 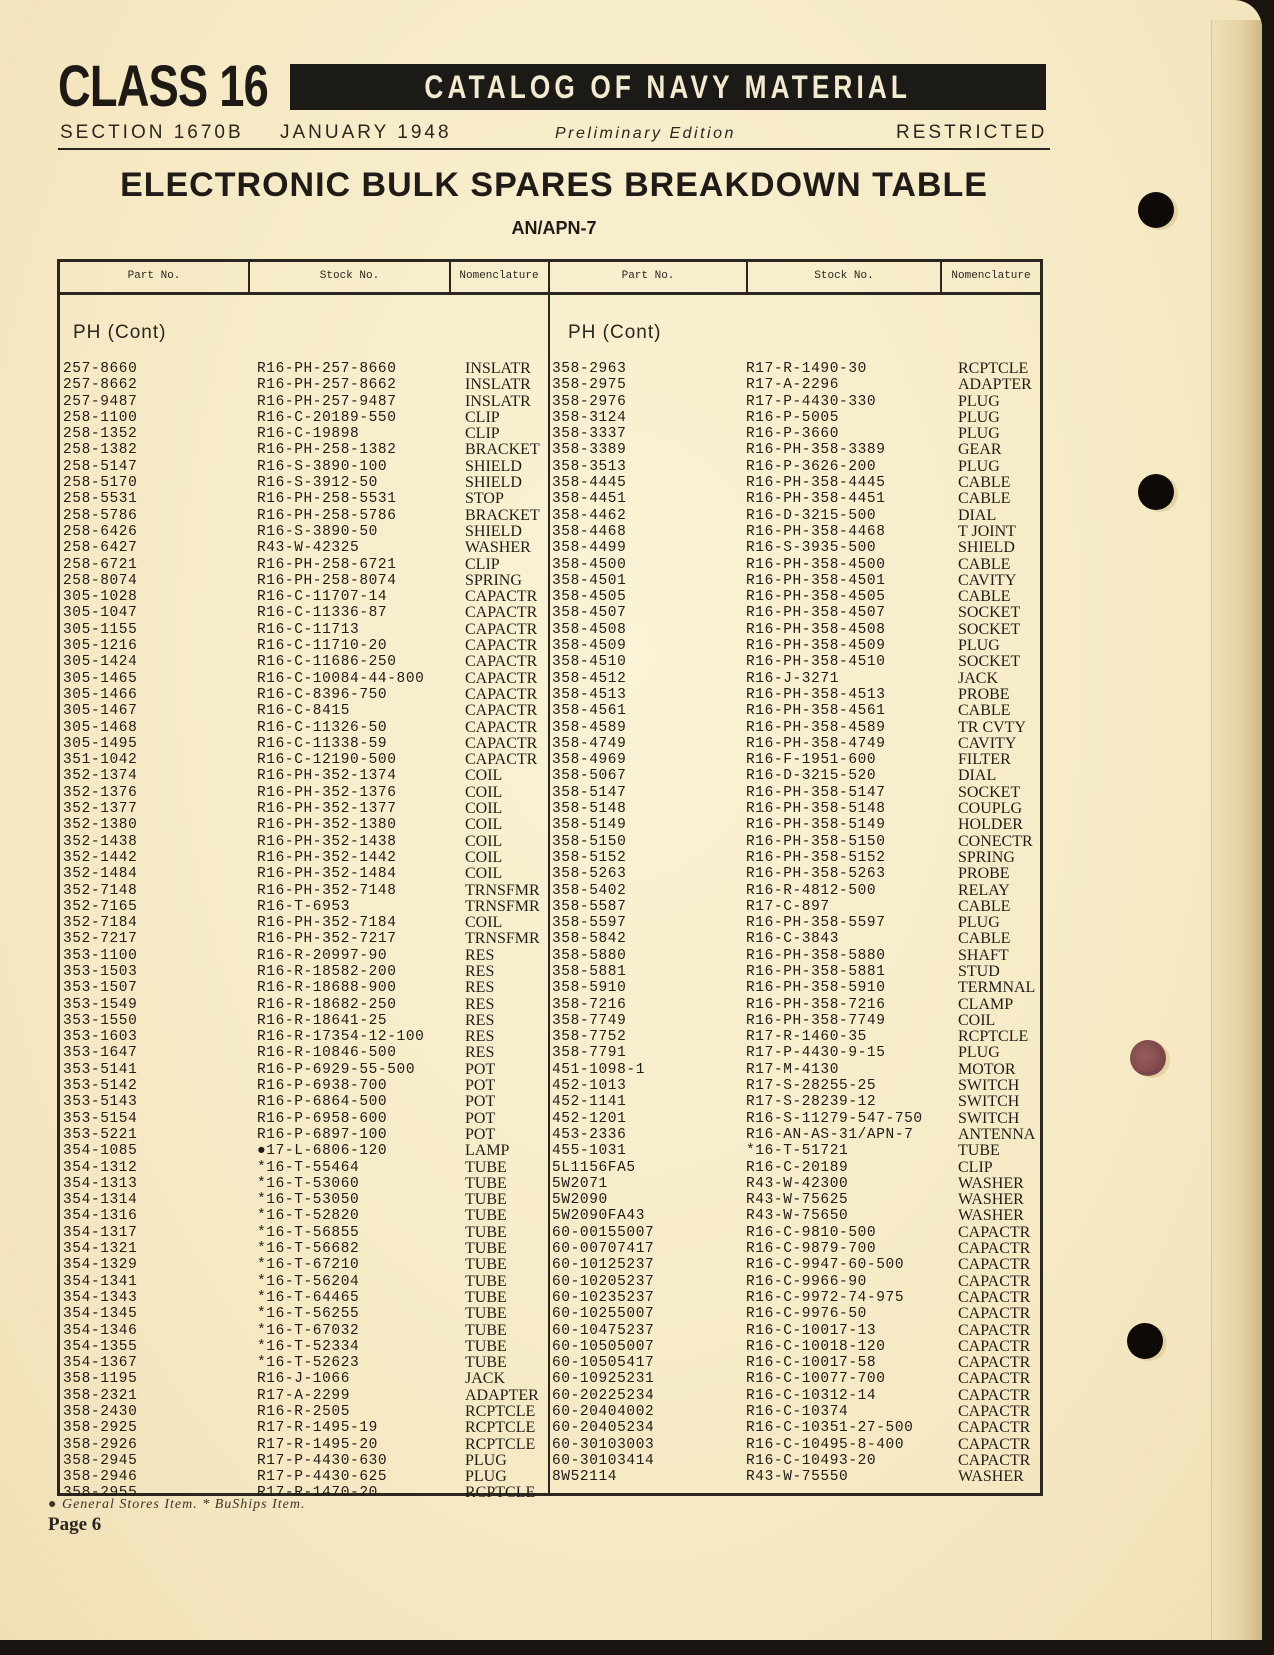 What do you see at coordinates (100, 1020) in the screenshot?
I see `part-no-cell: 353-1550` at bounding box center [100, 1020].